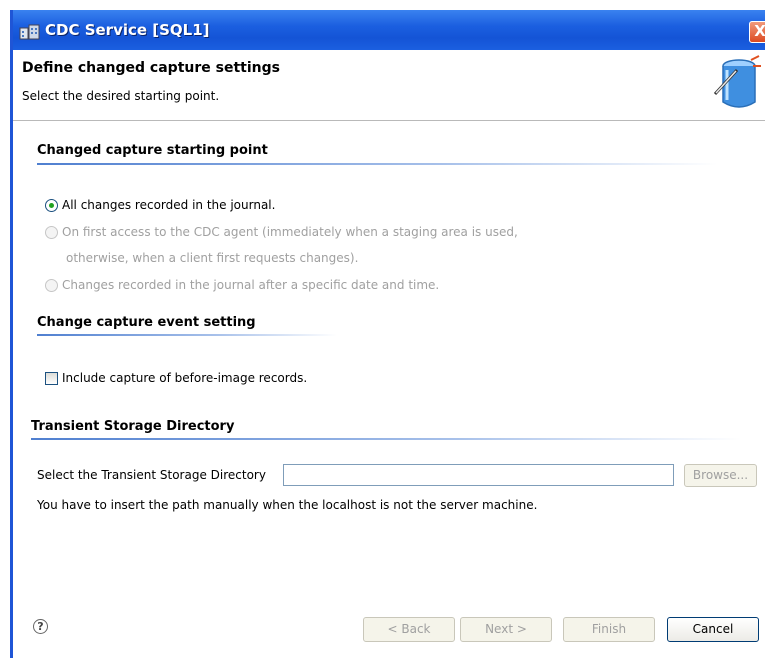 The image size is (765, 658). What do you see at coordinates (759, 31) in the screenshot?
I see `close-icon: X` at bounding box center [759, 31].